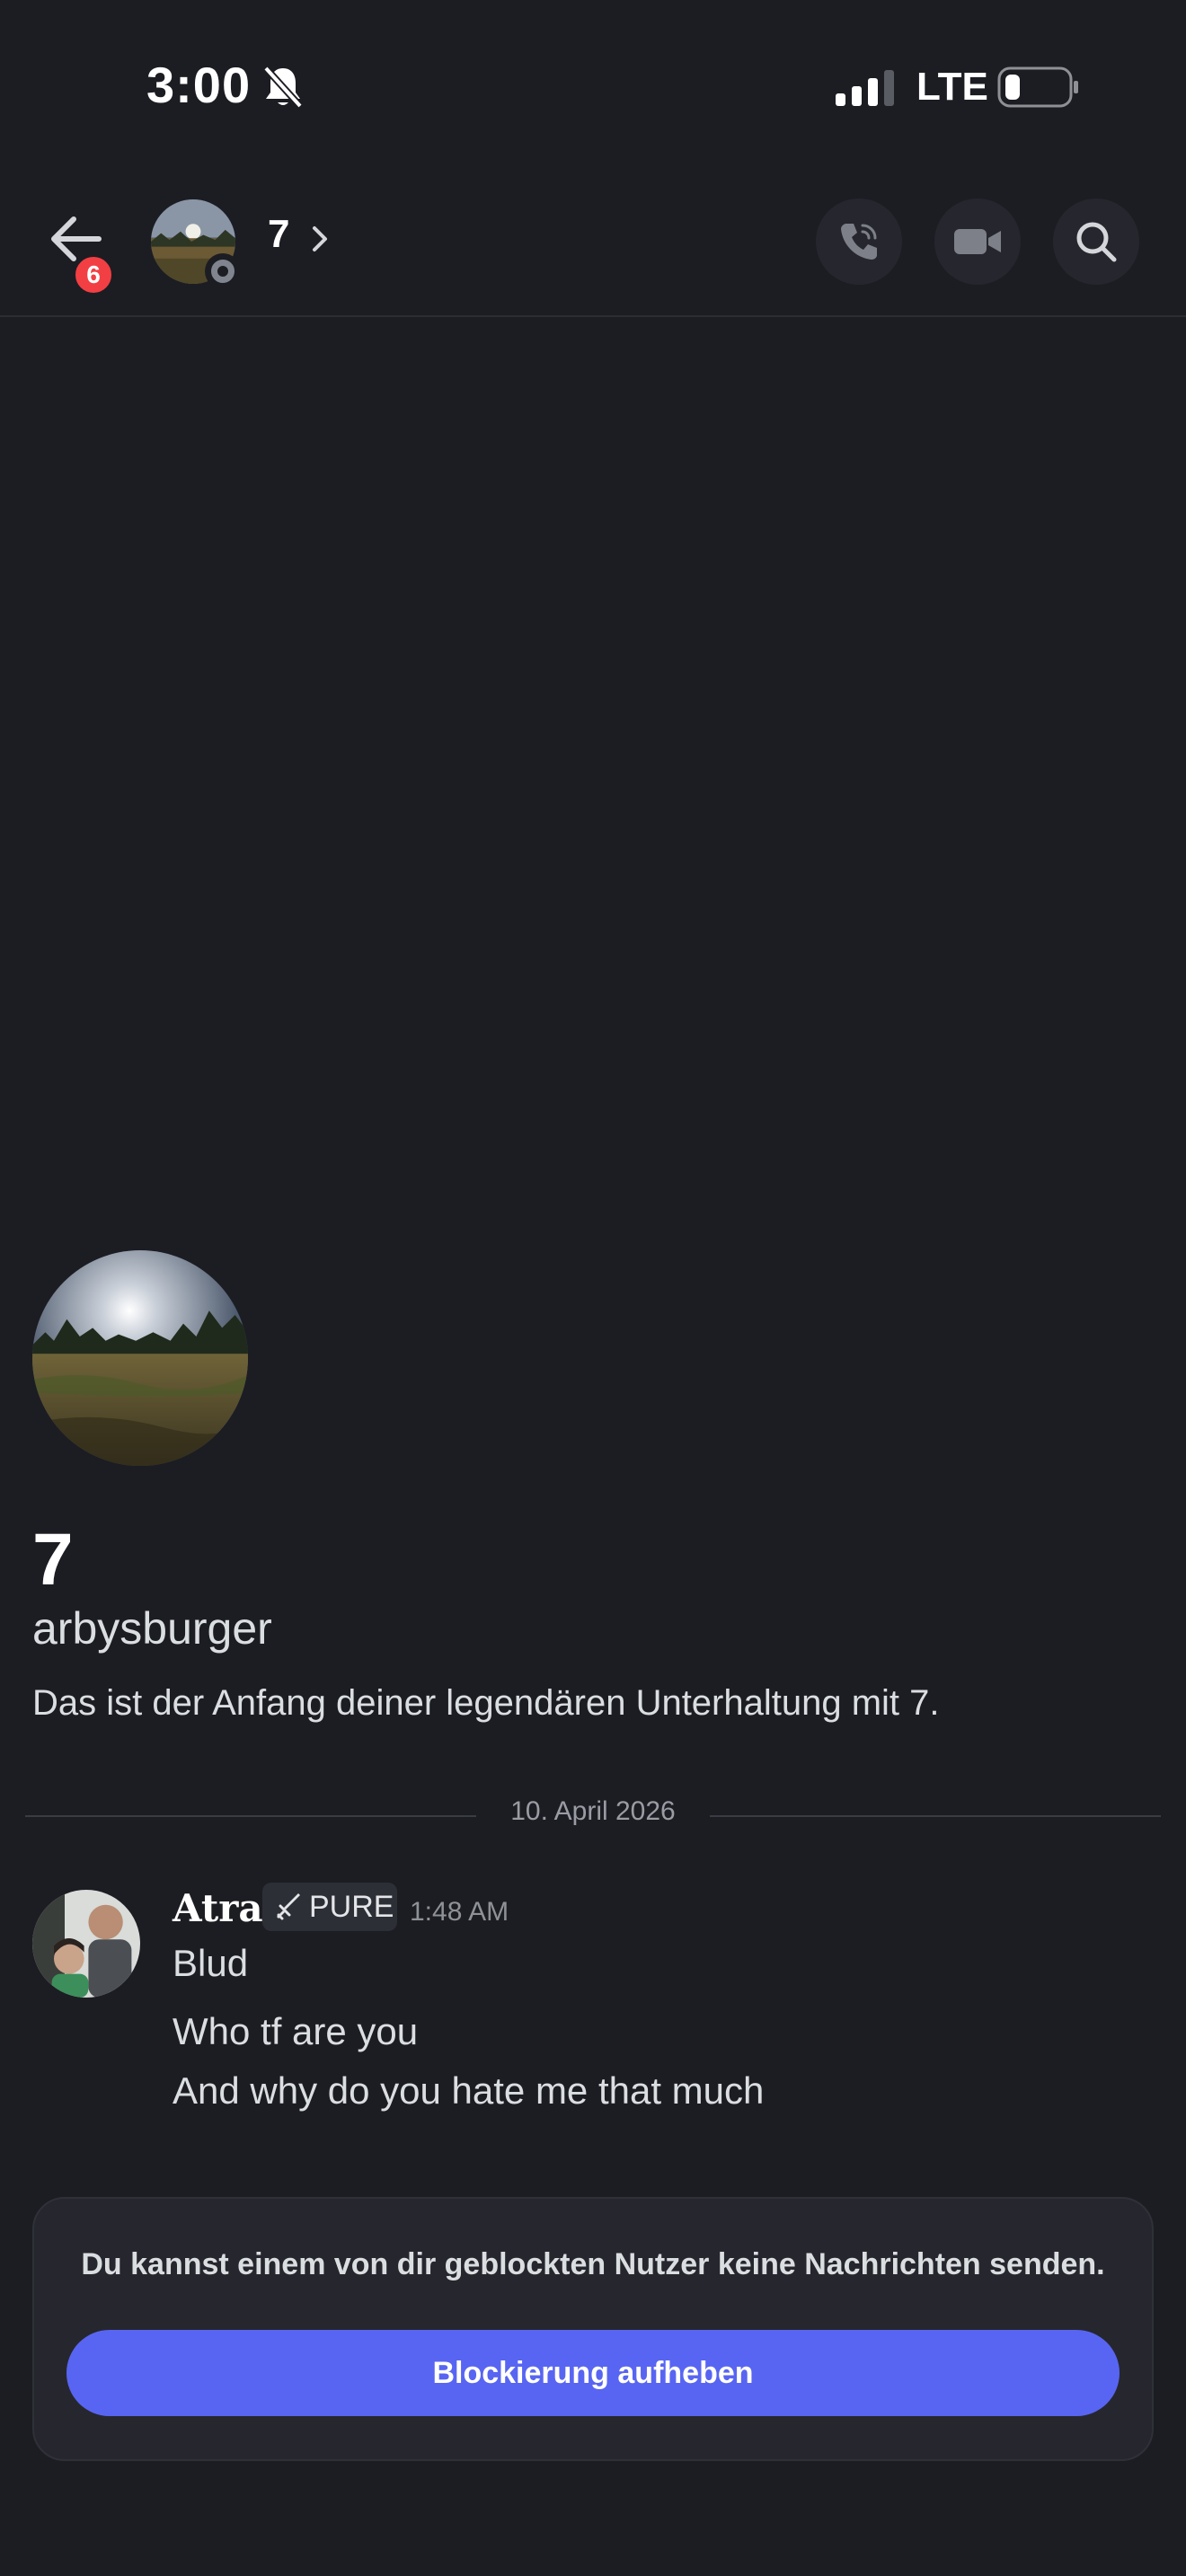  I want to click on network-label: LTE, so click(952, 87).